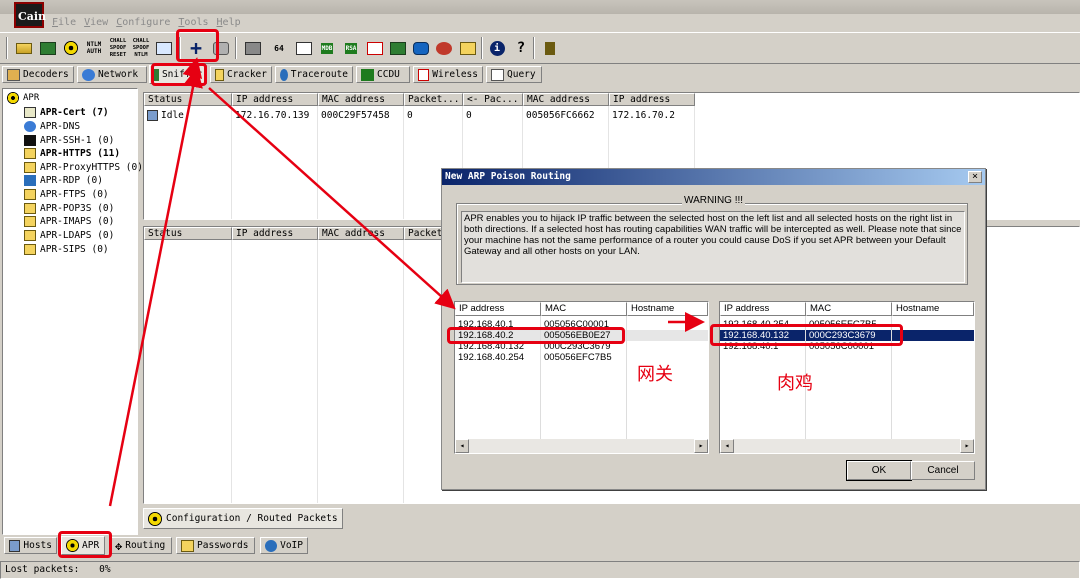 The height and width of the screenshot is (579, 1080). What do you see at coordinates (655, 374) in the screenshot?
I see `annotation-gateway-label: 网关` at bounding box center [655, 374].